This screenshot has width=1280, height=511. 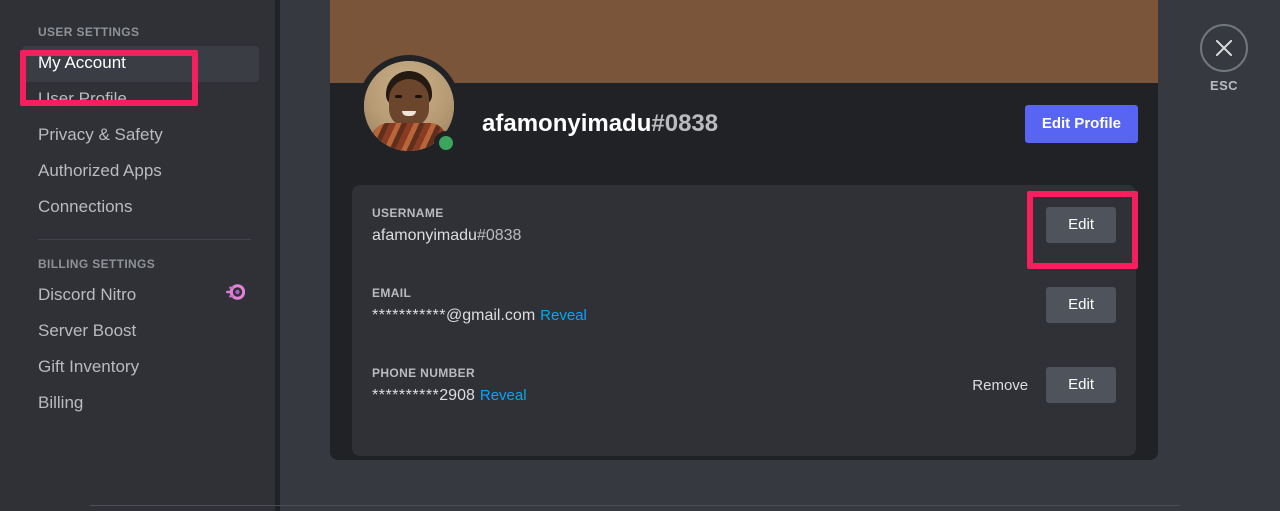 I want to click on profile-discriminator: #0838, so click(x=685, y=123).